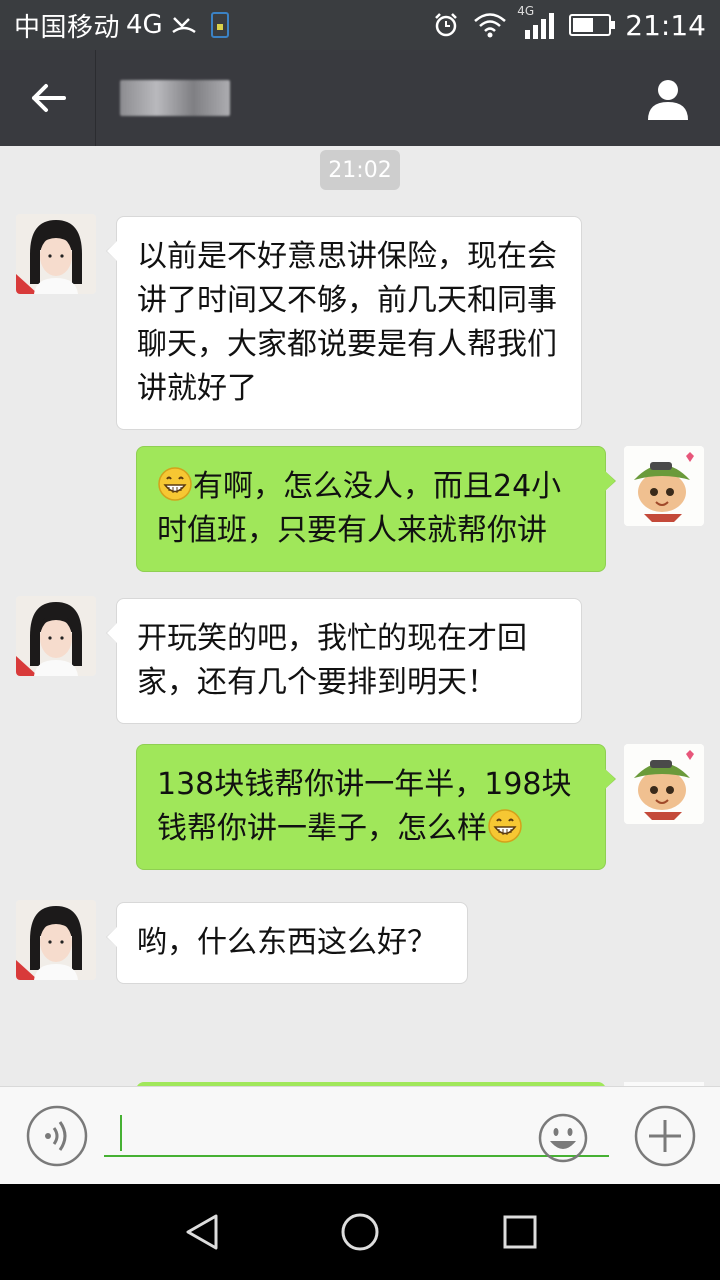 The height and width of the screenshot is (1280, 720). Describe the element at coordinates (665, 1136) in the screenshot. I see `plus-icon` at that location.